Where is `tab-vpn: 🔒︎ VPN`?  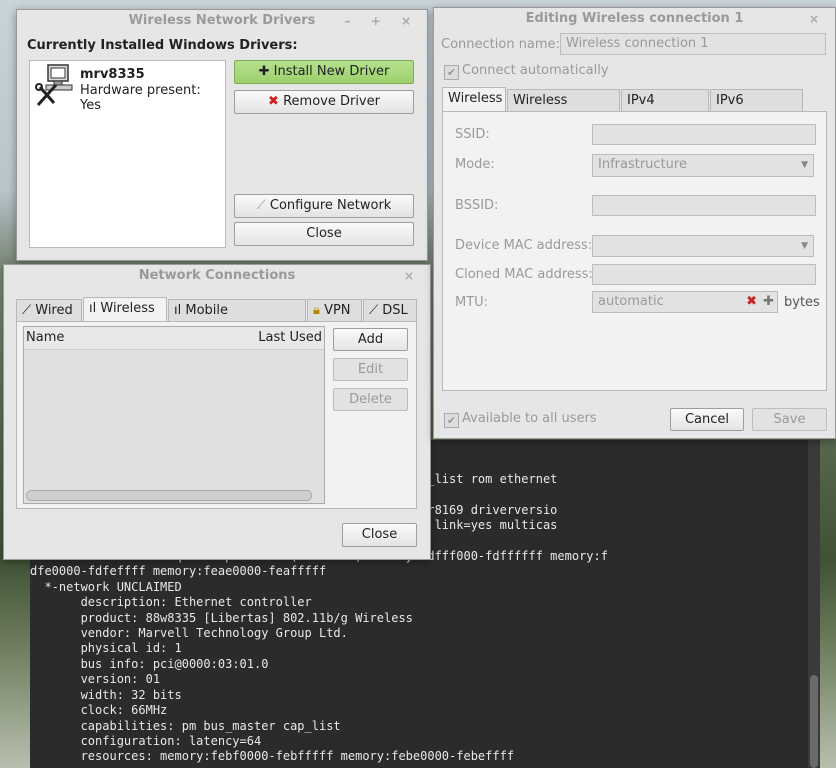 tab-vpn: 🔒︎ VPN is located at coordinates (334, 310).